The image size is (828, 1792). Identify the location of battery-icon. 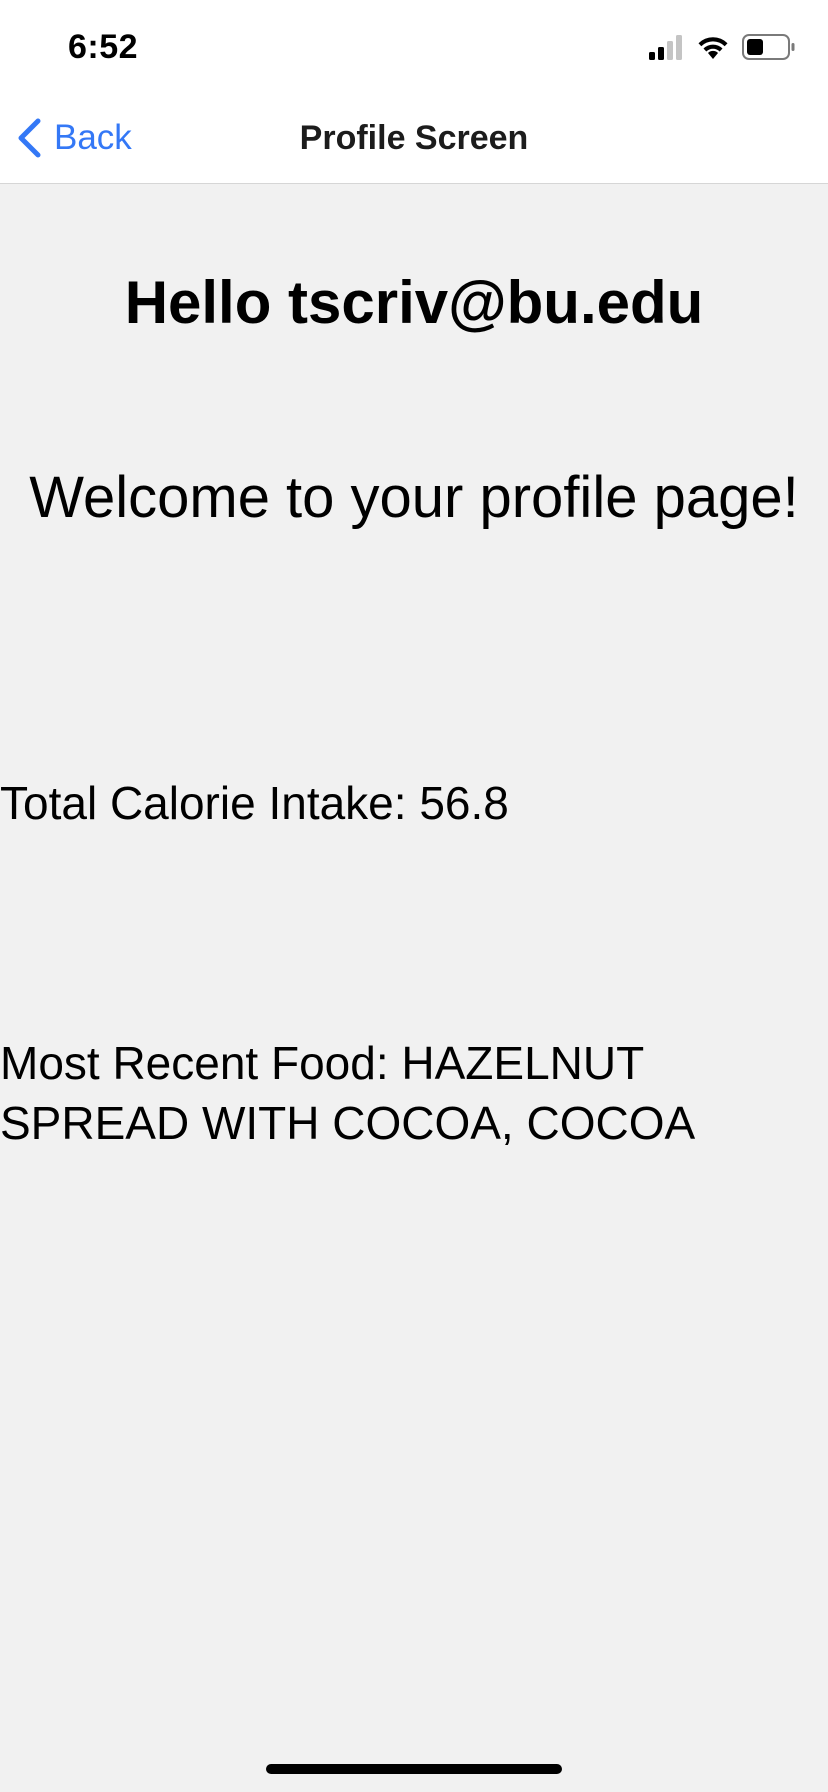
(769, 49).